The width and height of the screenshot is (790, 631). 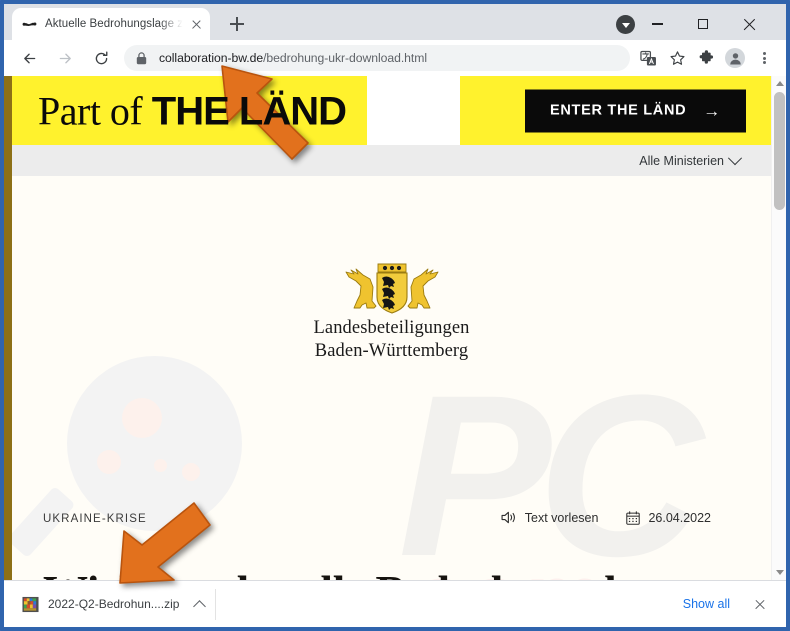 I want to click on window-maximize-button, so click(x=703, y=24).